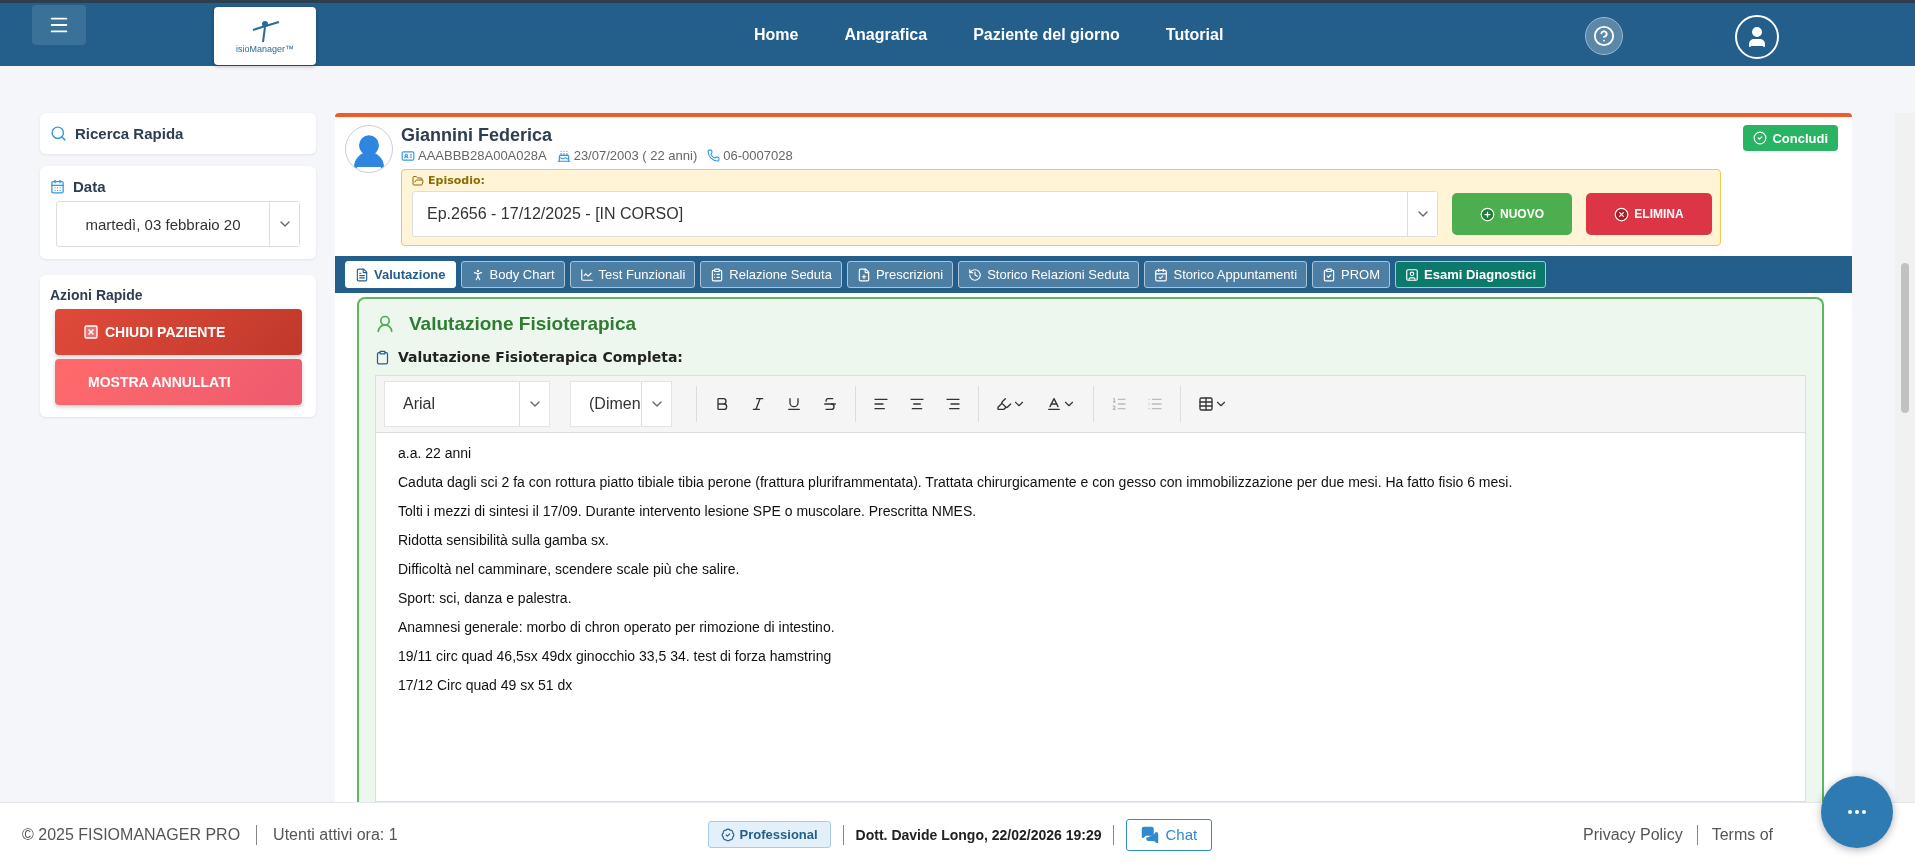 Image resolution: width=1915 pixels, height=866 pixels. What do you see at coordinates (1760, 138) in the screenshot?
I see `check-icon` at bounding box center [1760, 138].